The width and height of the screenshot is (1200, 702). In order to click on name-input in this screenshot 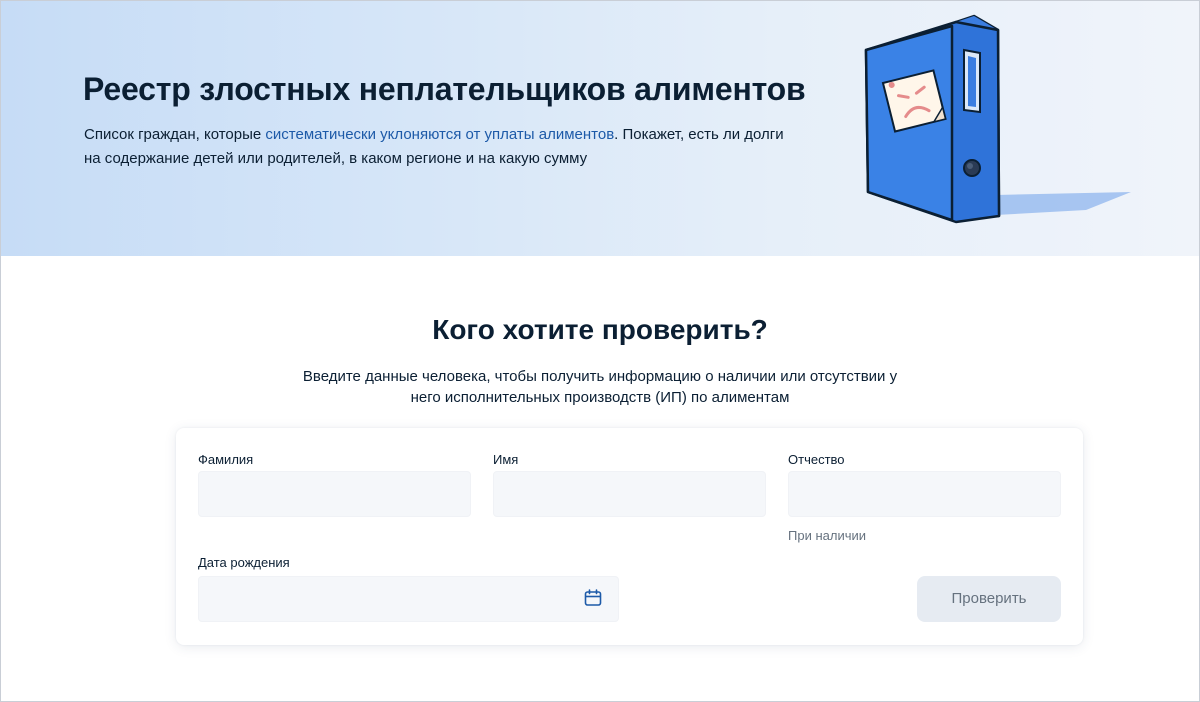, I will do `click(629, 494)`.